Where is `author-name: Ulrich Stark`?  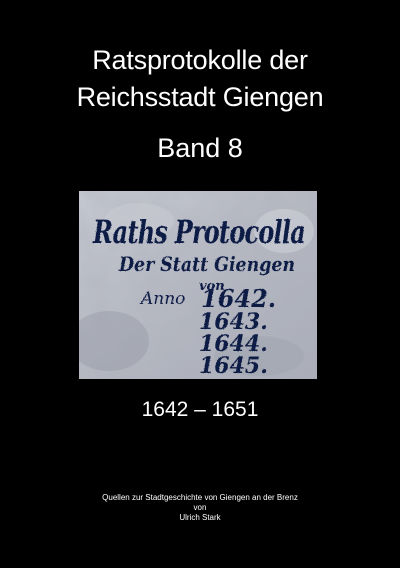 author-name: Ulrich Stark is located at coordinates (200, 517).